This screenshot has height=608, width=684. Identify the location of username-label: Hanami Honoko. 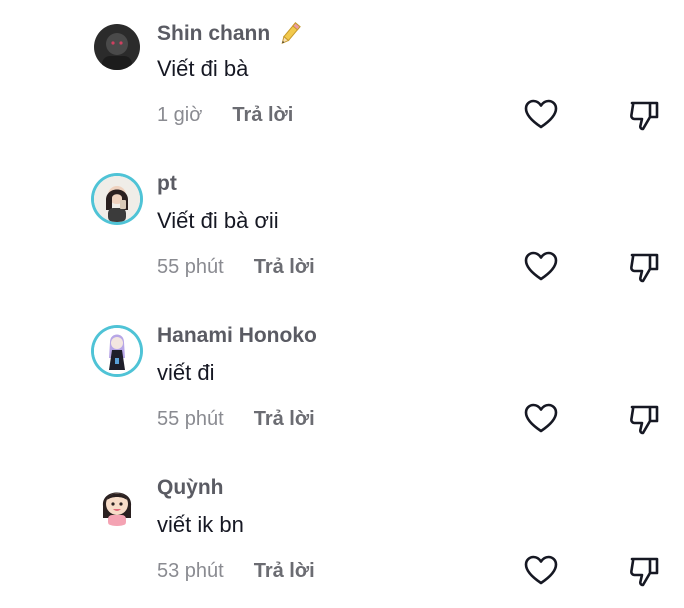
(237, 336).